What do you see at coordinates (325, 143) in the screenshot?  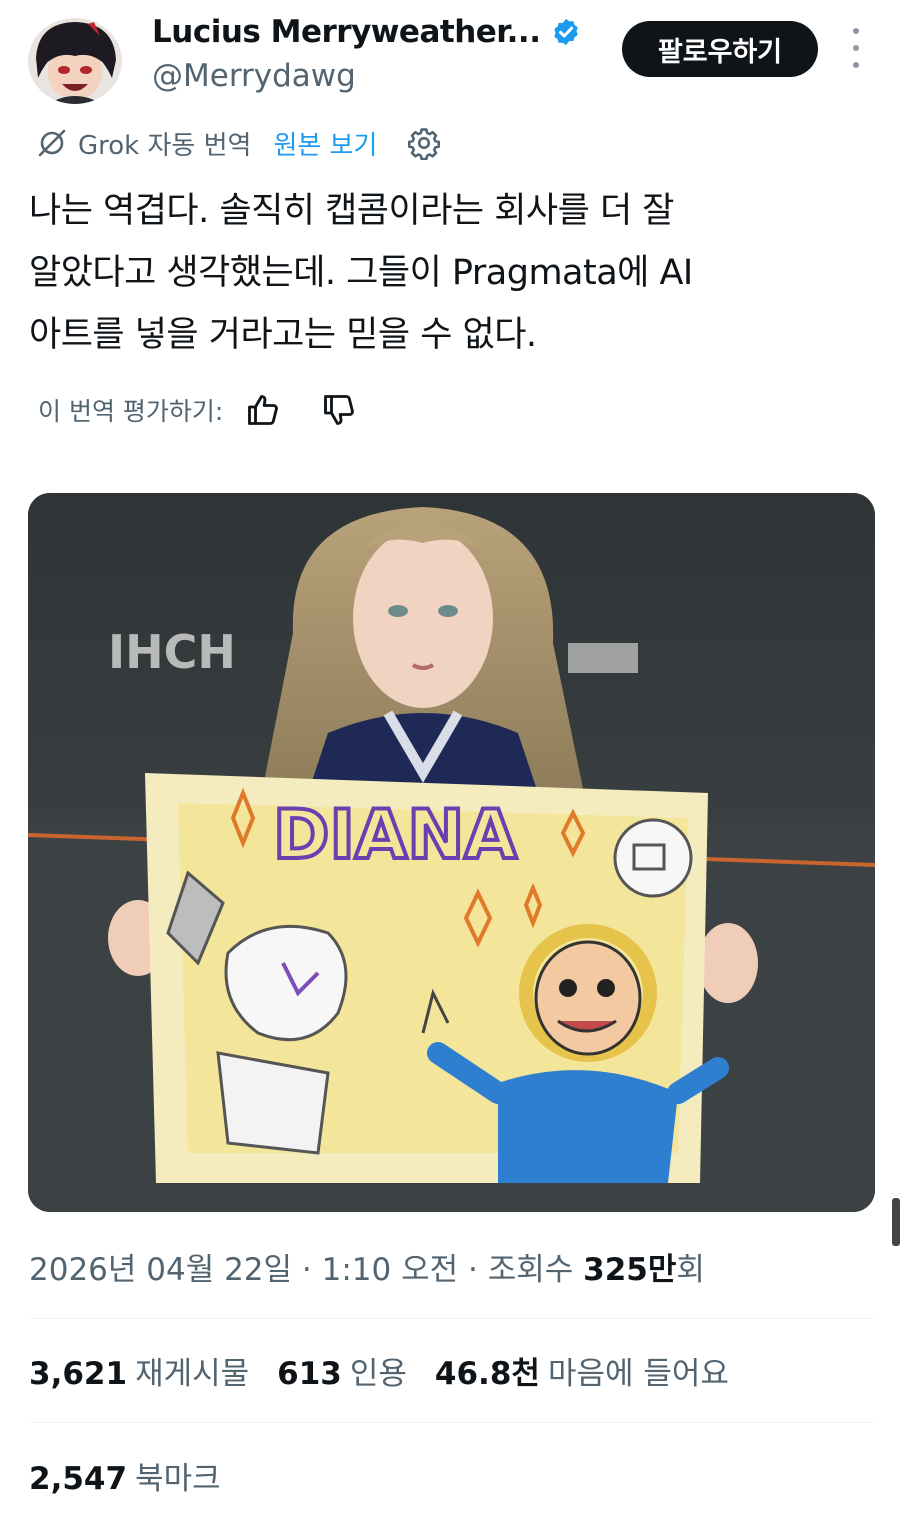 I see `show-original-link: 원본 보기` at bounding box center [325, 143].